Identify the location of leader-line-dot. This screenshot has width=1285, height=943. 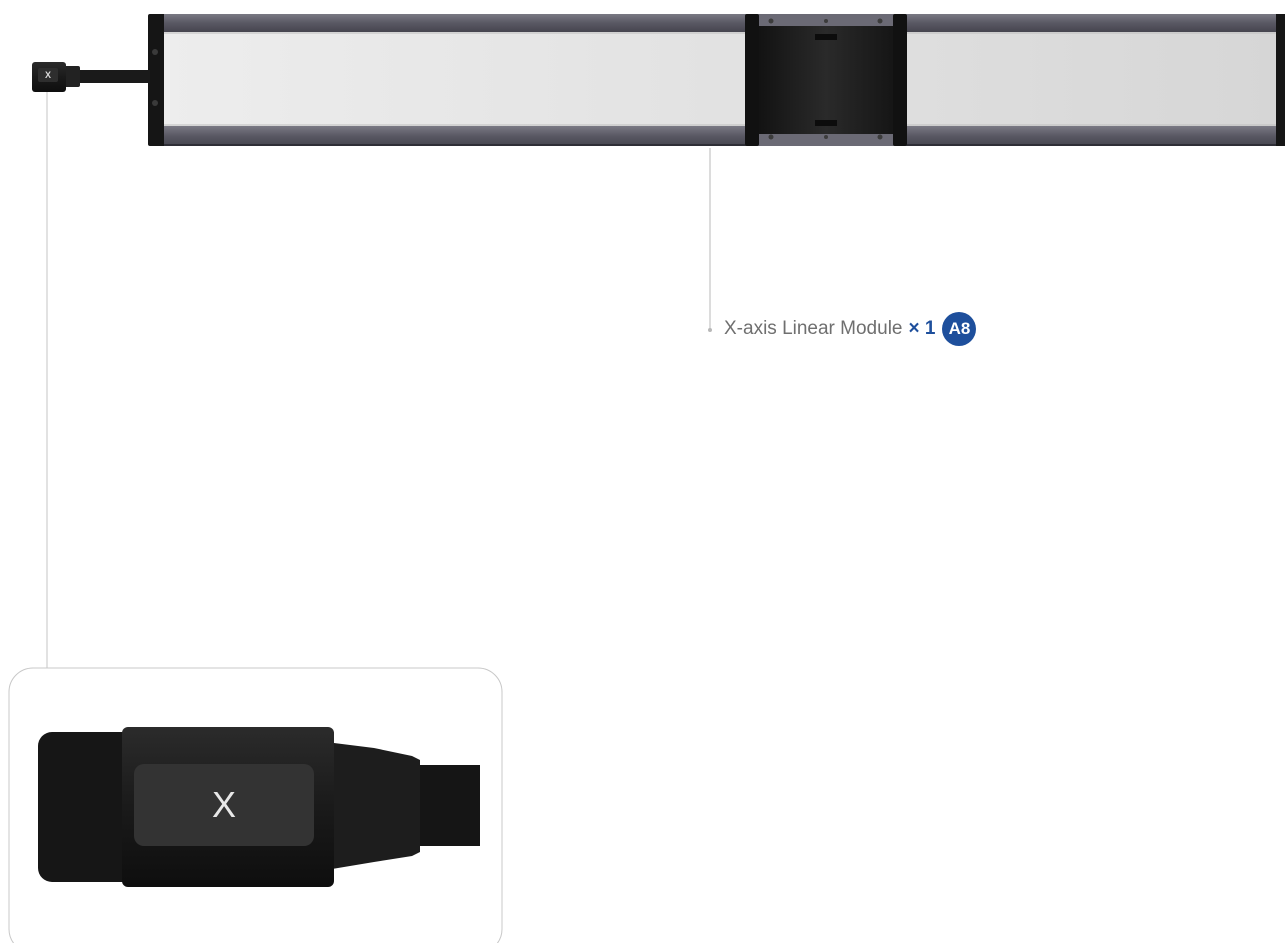
(710, 330).